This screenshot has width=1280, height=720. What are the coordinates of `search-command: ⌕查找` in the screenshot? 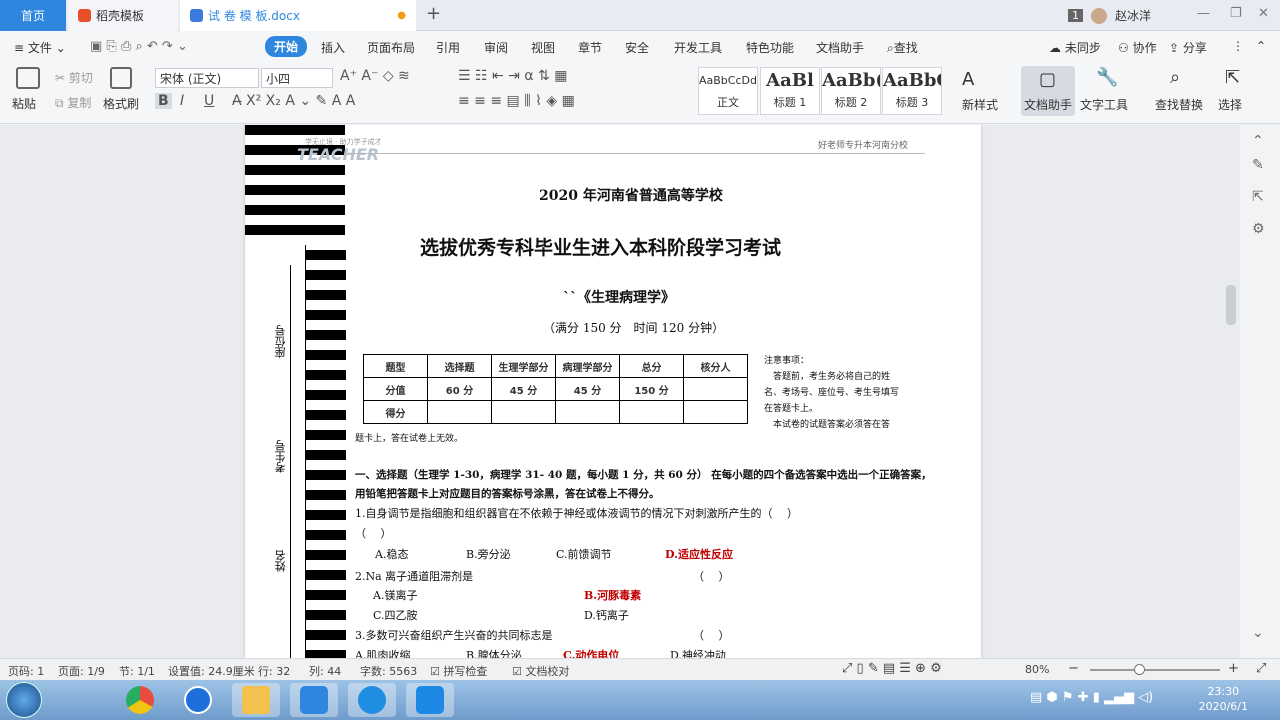 It's located at (902, 47).